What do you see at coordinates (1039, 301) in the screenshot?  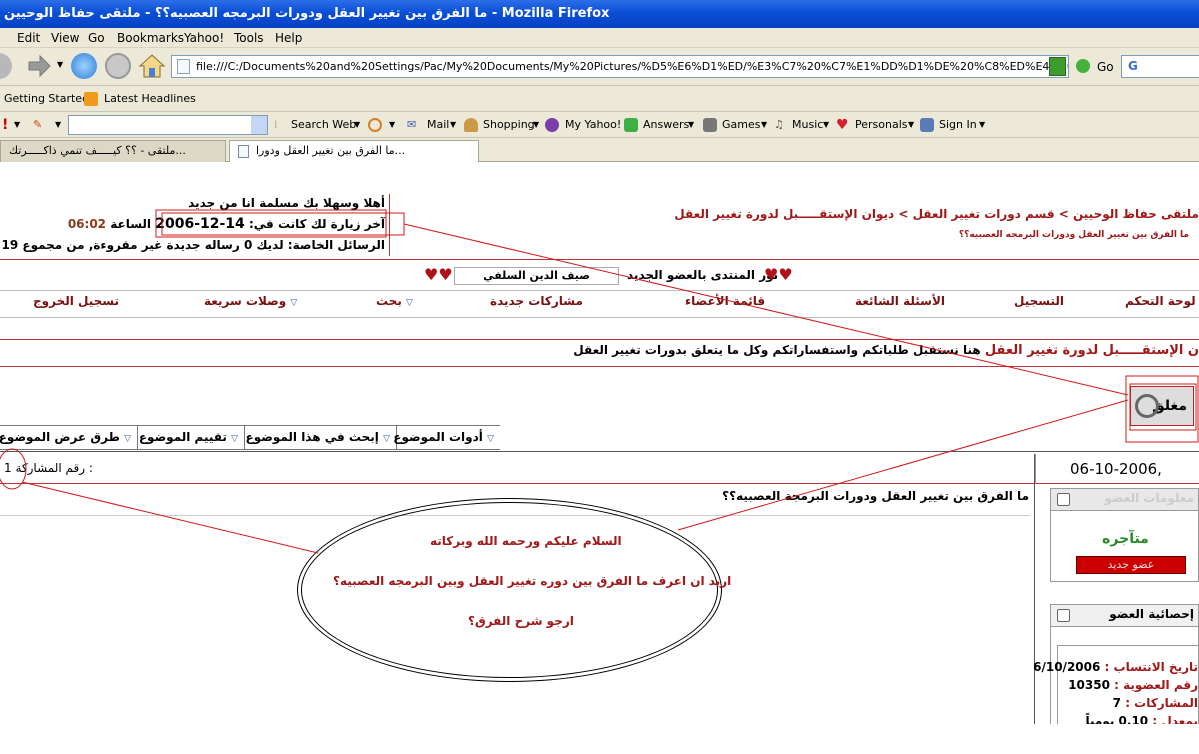 I see `nav-register: التسجيل` at bounding box center [1039, 301].